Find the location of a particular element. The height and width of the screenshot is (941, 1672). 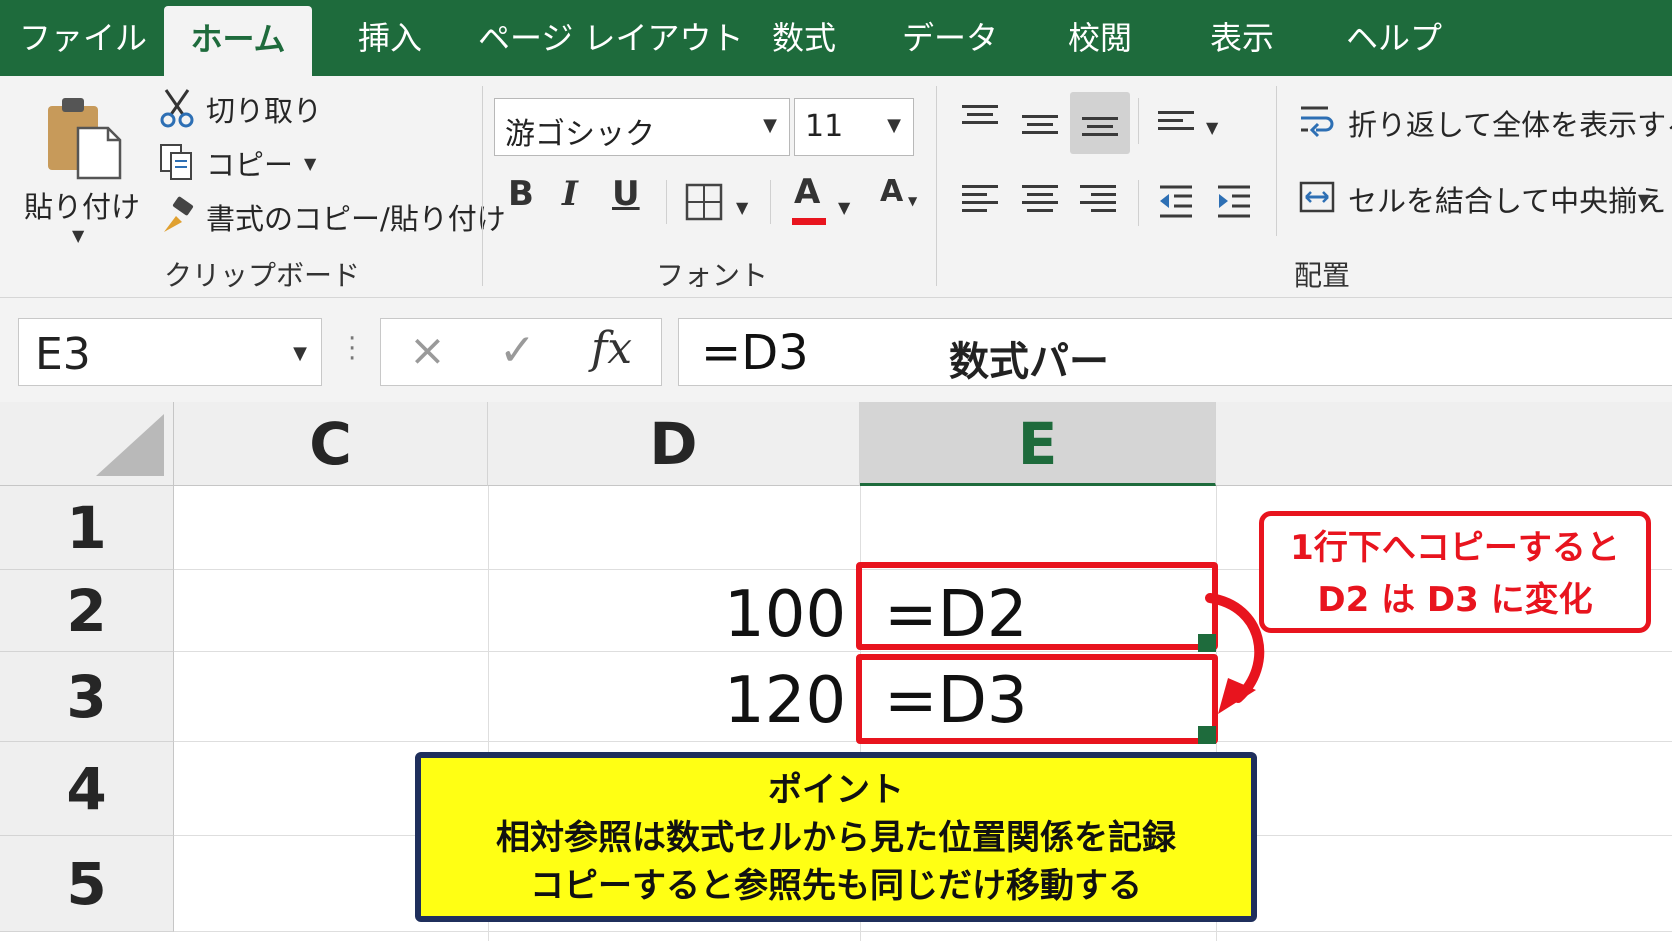

font-size-combo: 11 ▼ is located at coordinates (854, 127).